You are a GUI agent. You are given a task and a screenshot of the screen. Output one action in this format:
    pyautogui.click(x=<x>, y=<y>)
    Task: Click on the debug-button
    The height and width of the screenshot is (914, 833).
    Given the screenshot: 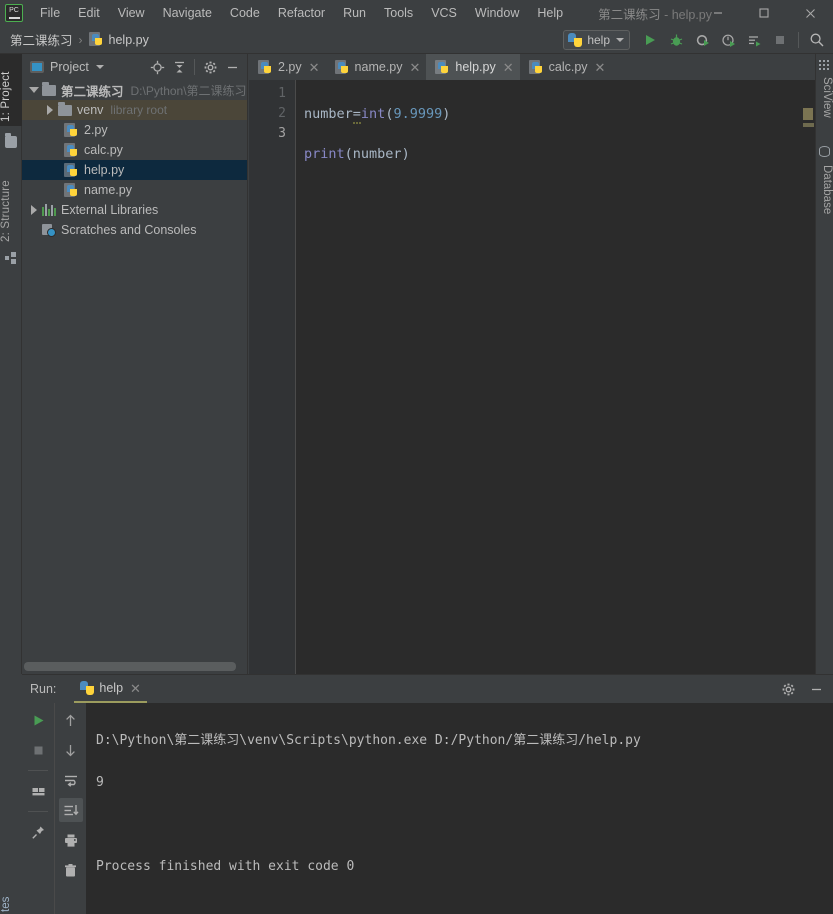 What is the action you would take?
    pyautogui.click(x=676, y=40)
    